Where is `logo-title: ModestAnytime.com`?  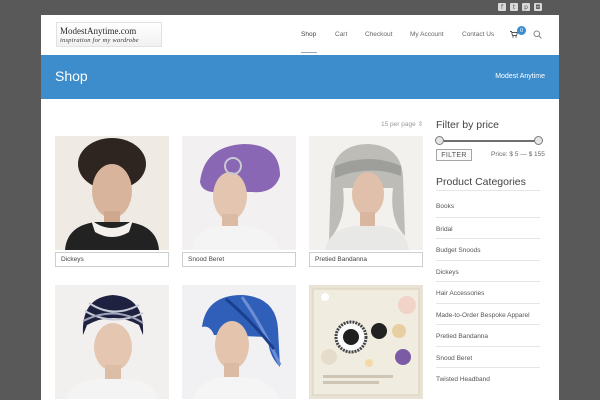
logo-title: ModestAnytime.com is located at coordinates (98, 31).